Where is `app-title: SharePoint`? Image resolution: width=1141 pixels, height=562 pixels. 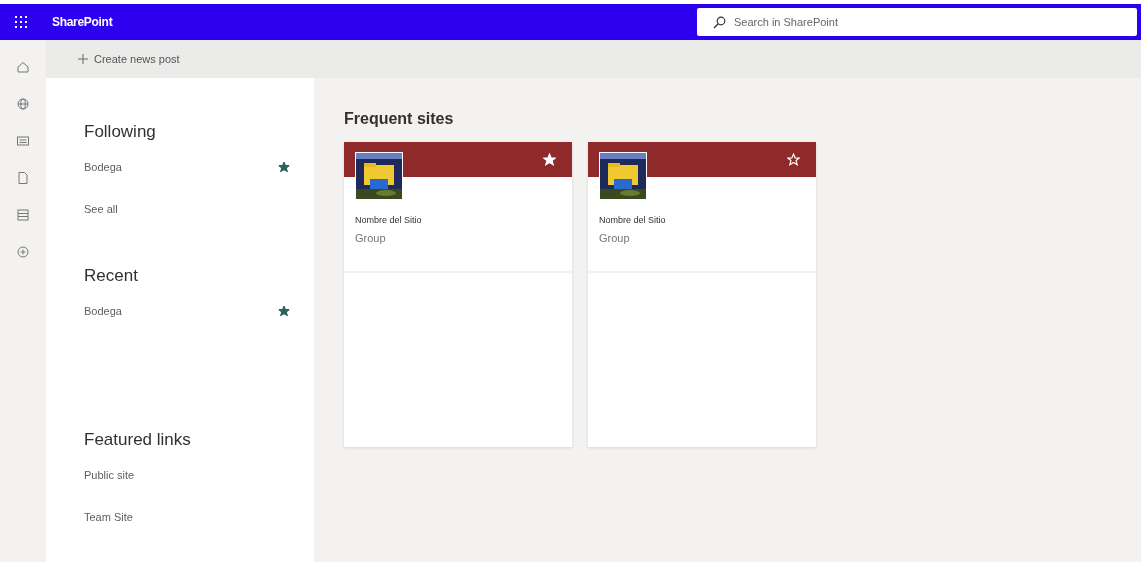
app-title: SharePoint is located at coordinates (82, 22).